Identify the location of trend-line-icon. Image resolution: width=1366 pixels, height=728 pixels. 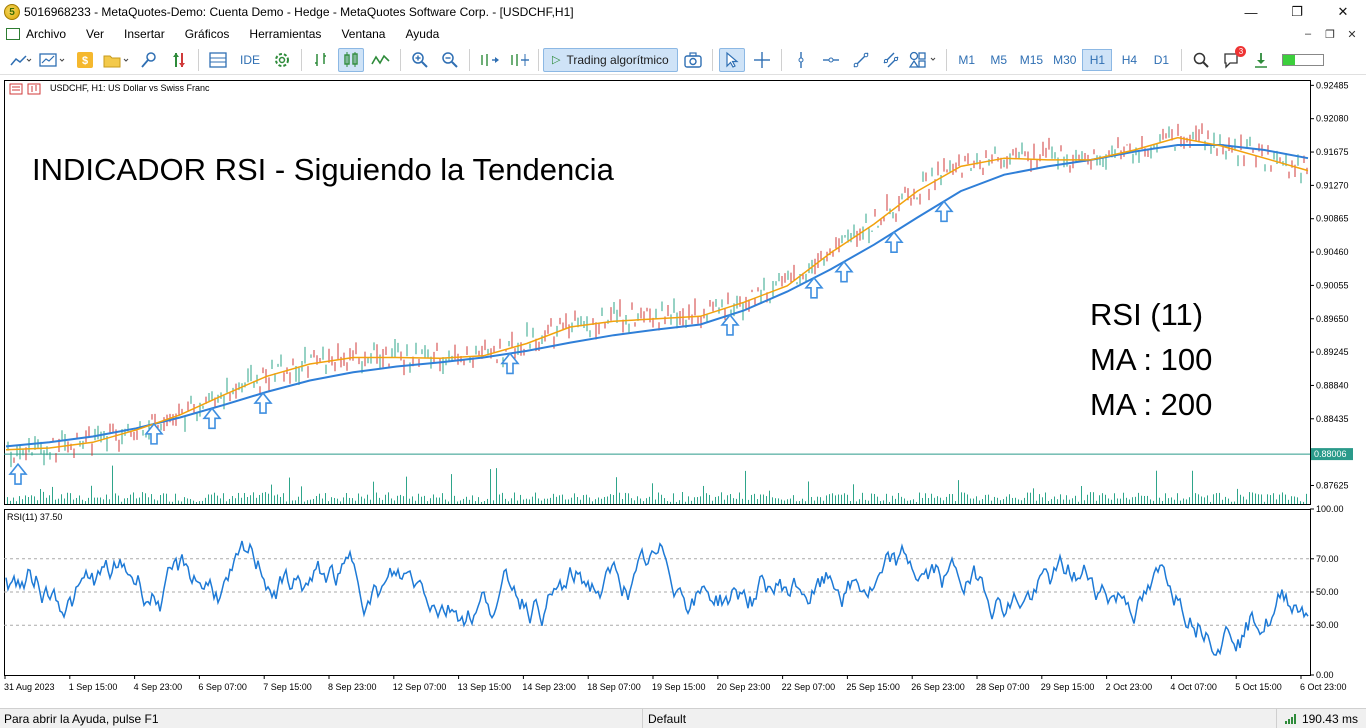
(861, 60).